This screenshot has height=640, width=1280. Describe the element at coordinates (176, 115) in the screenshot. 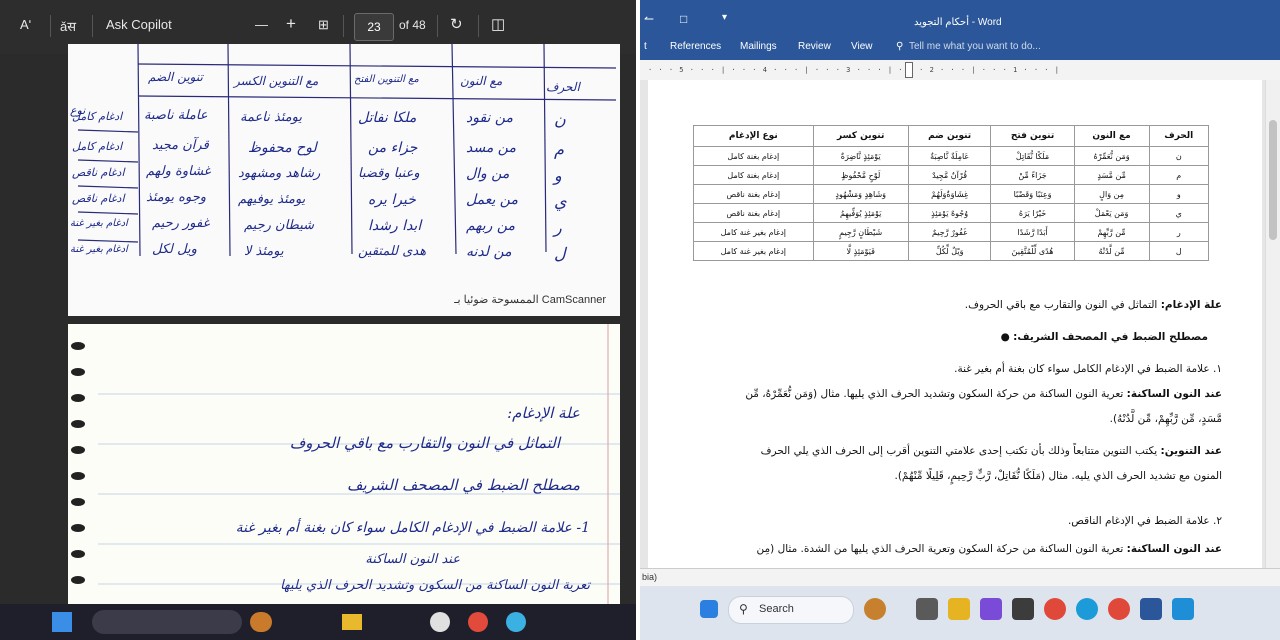

I see `scan-cell: عاملة ناصبة` at that location.